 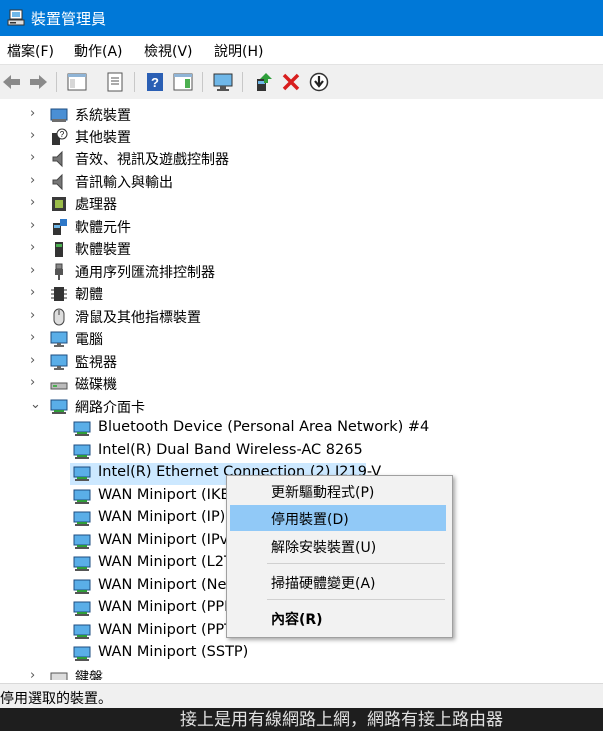 What do you see at coordinates (59, 386) in the screenshot?
I see `disk-drive-icon` at bounding box center [59, 386].